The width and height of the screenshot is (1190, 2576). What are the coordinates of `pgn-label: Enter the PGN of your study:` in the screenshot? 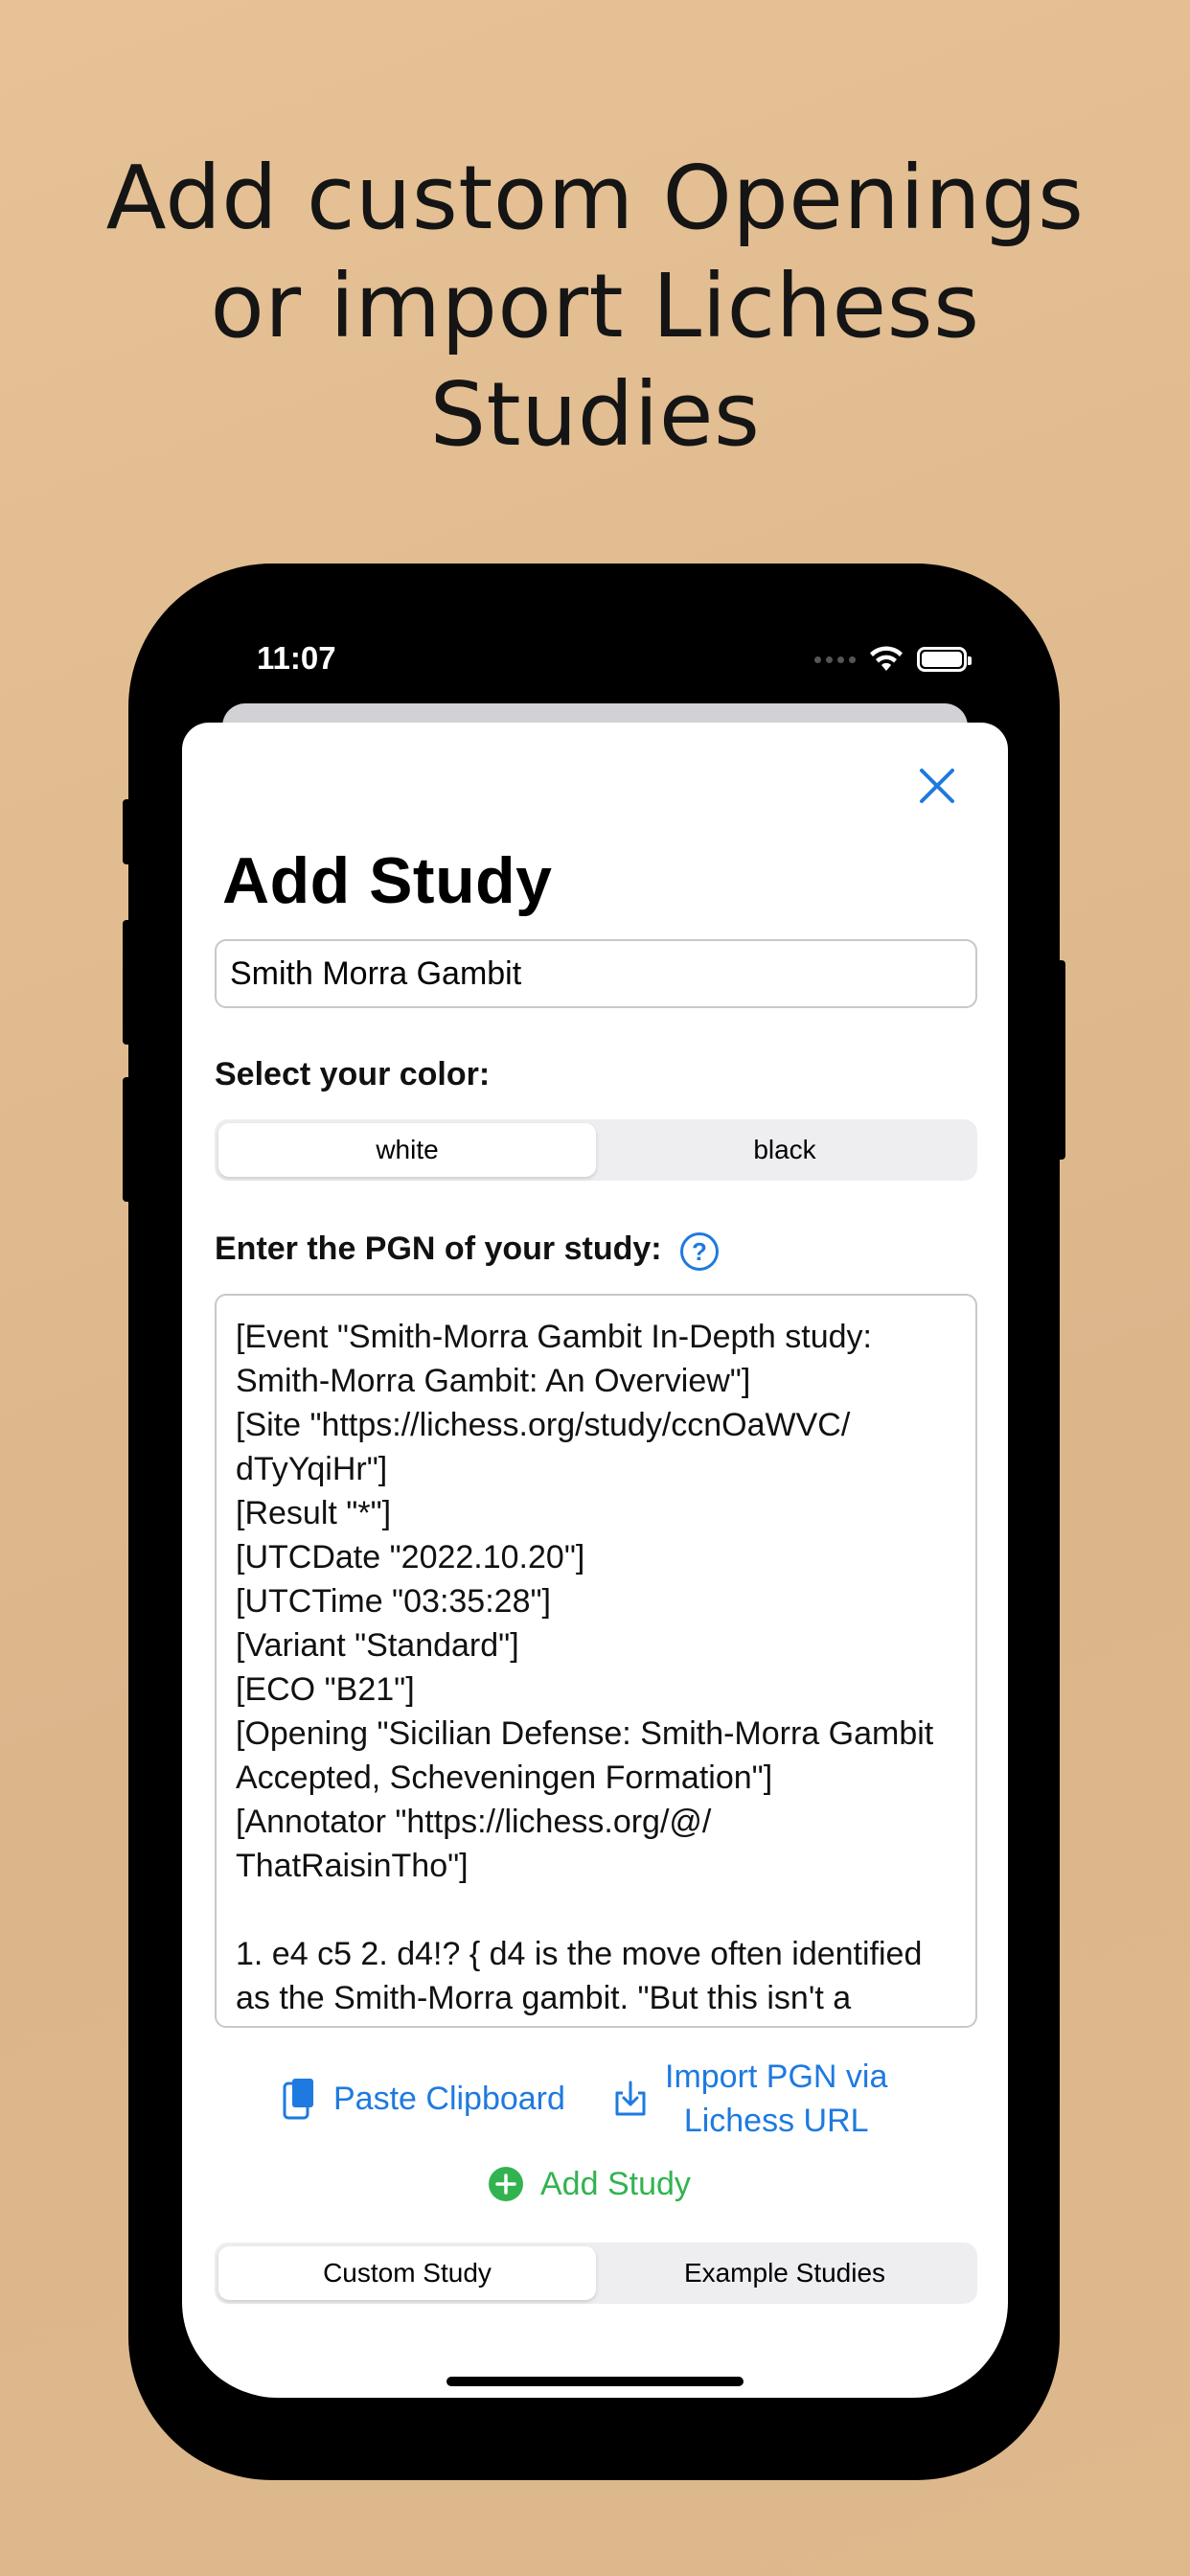 It's located at (439, 1249).